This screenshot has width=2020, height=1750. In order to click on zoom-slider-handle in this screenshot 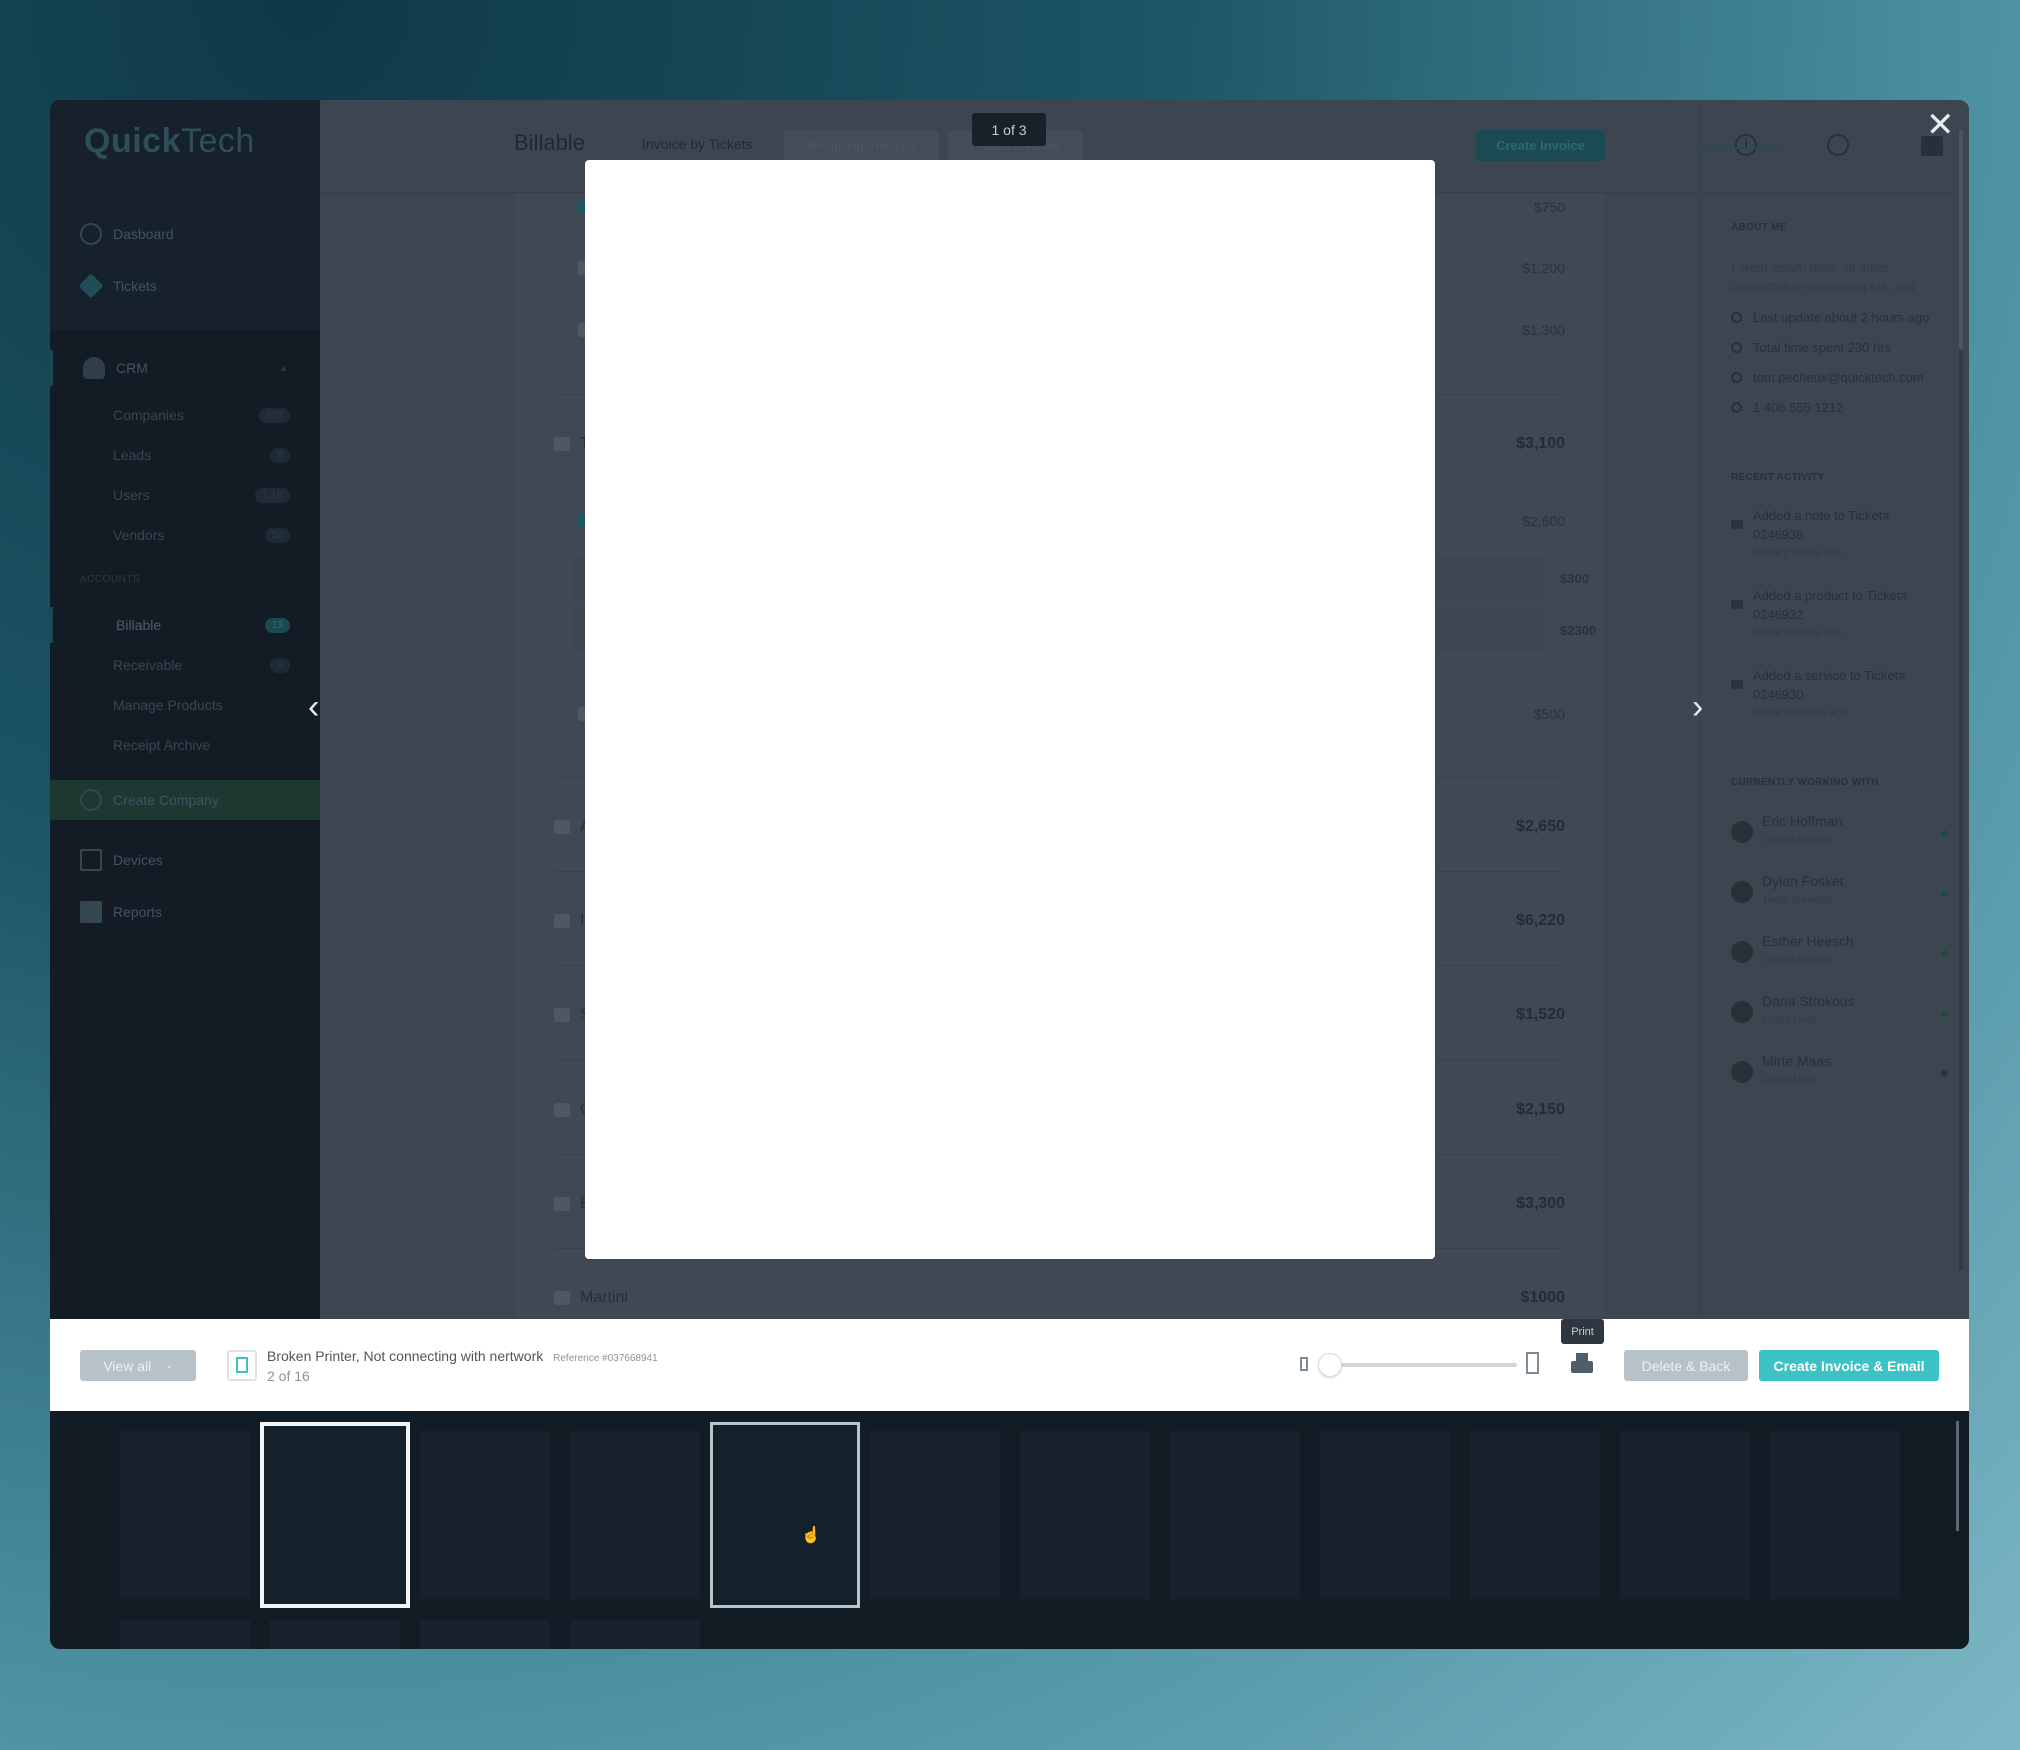, I will do `click(1330, 1365)`.